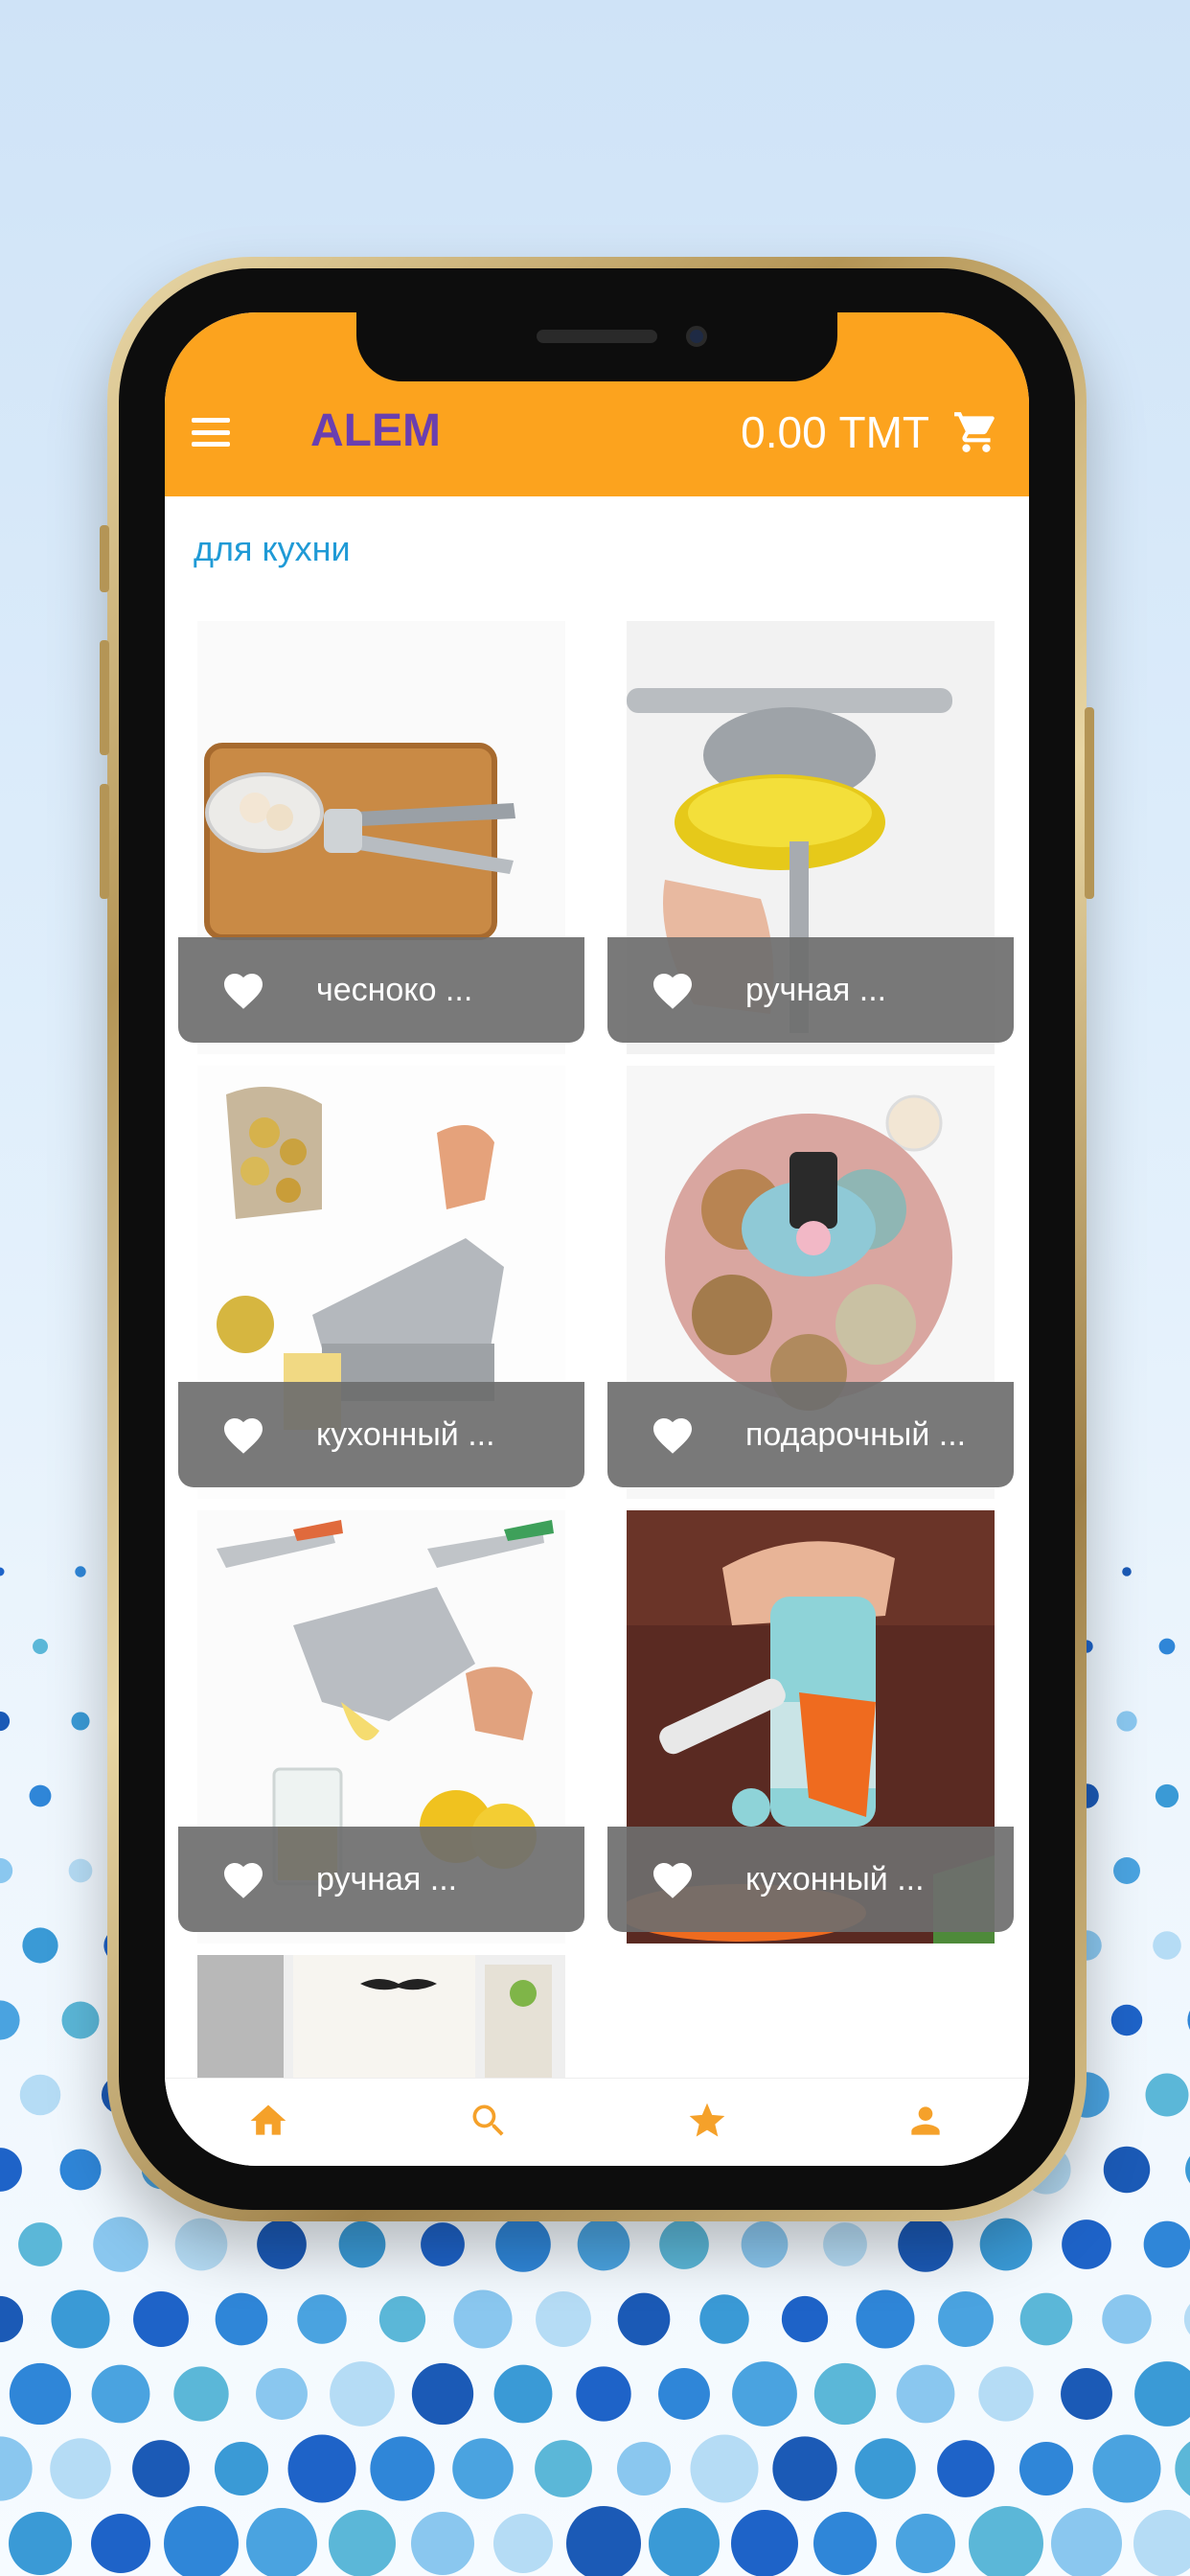 This screenshot has width=1190, height=2576. Describe the element at coordinates (976, 432) in the screenshot. I see `cart-icon` at that location.